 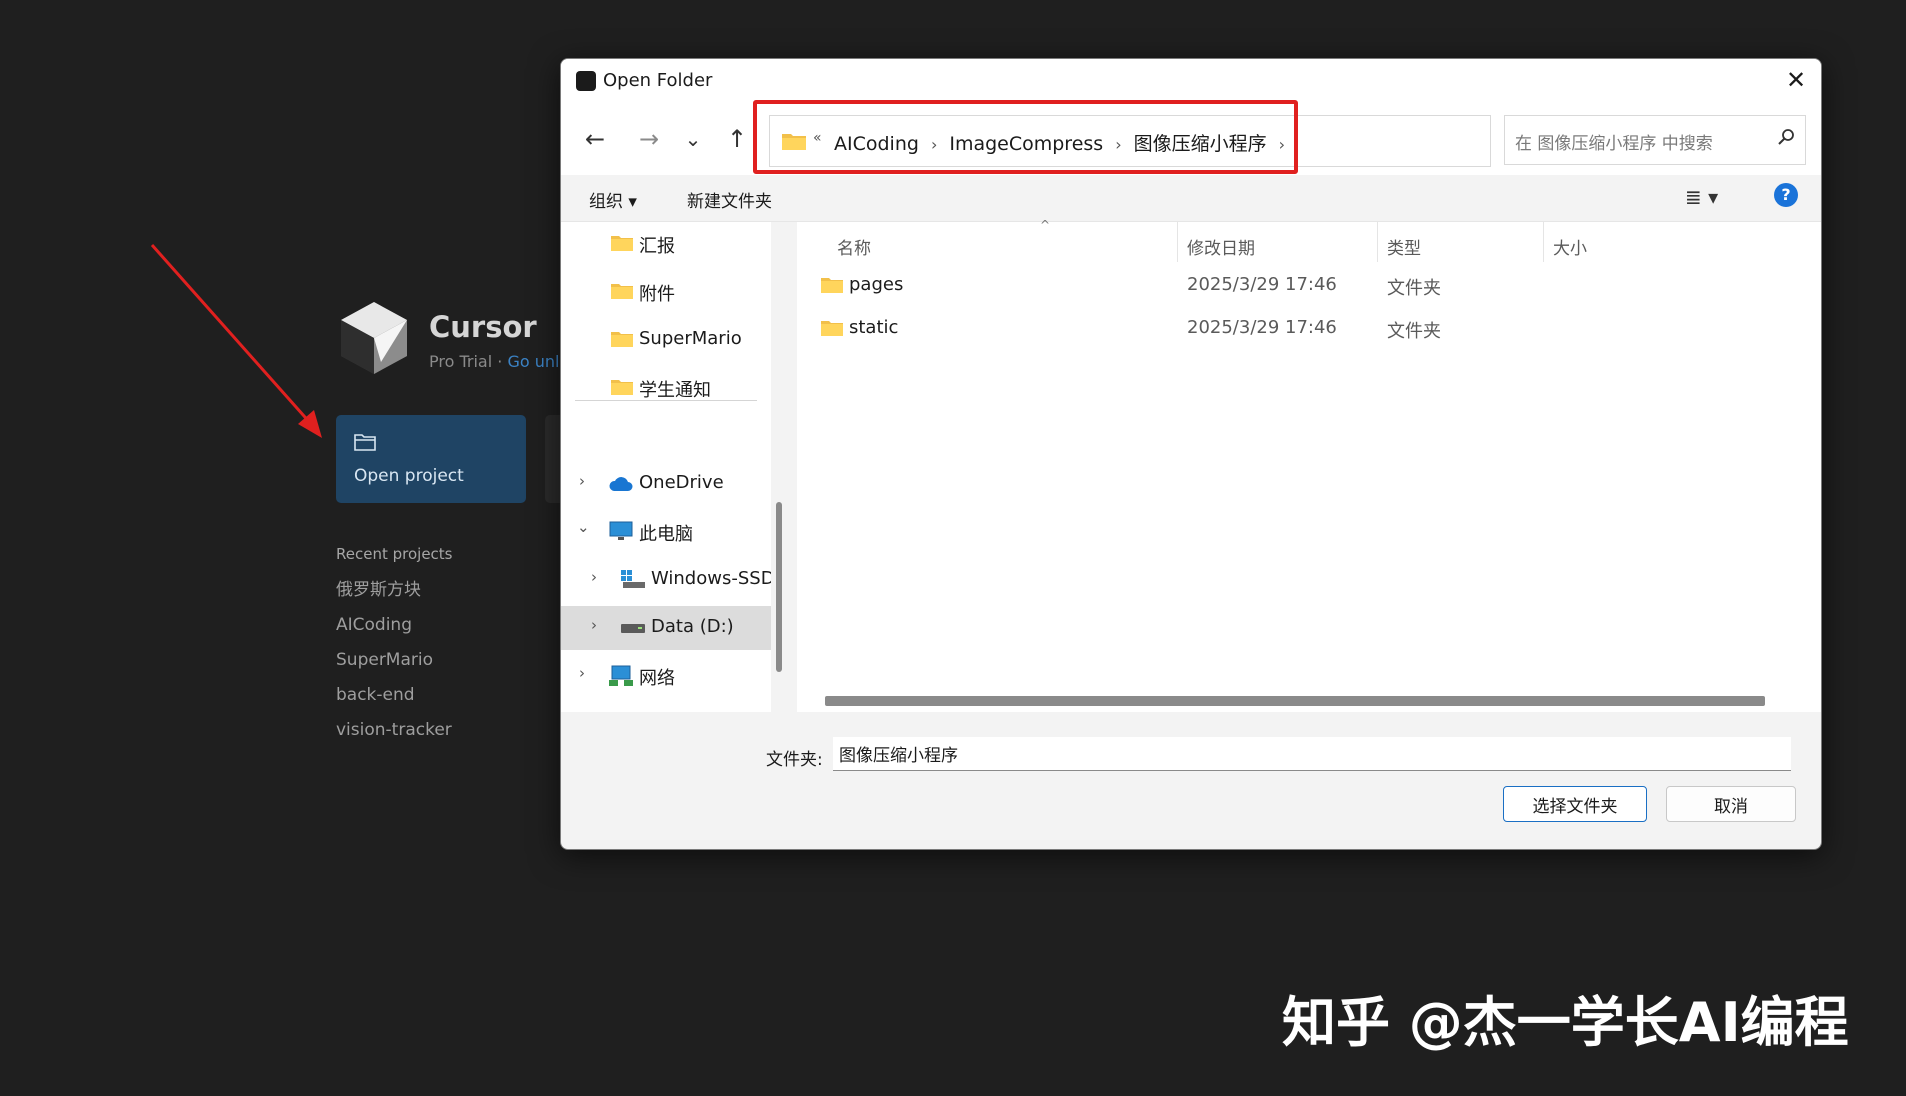 What do you see at coordinates (657, 294) in the screenshot?
I see `tree-item-label: 附件` at bounding box center [657, 294].